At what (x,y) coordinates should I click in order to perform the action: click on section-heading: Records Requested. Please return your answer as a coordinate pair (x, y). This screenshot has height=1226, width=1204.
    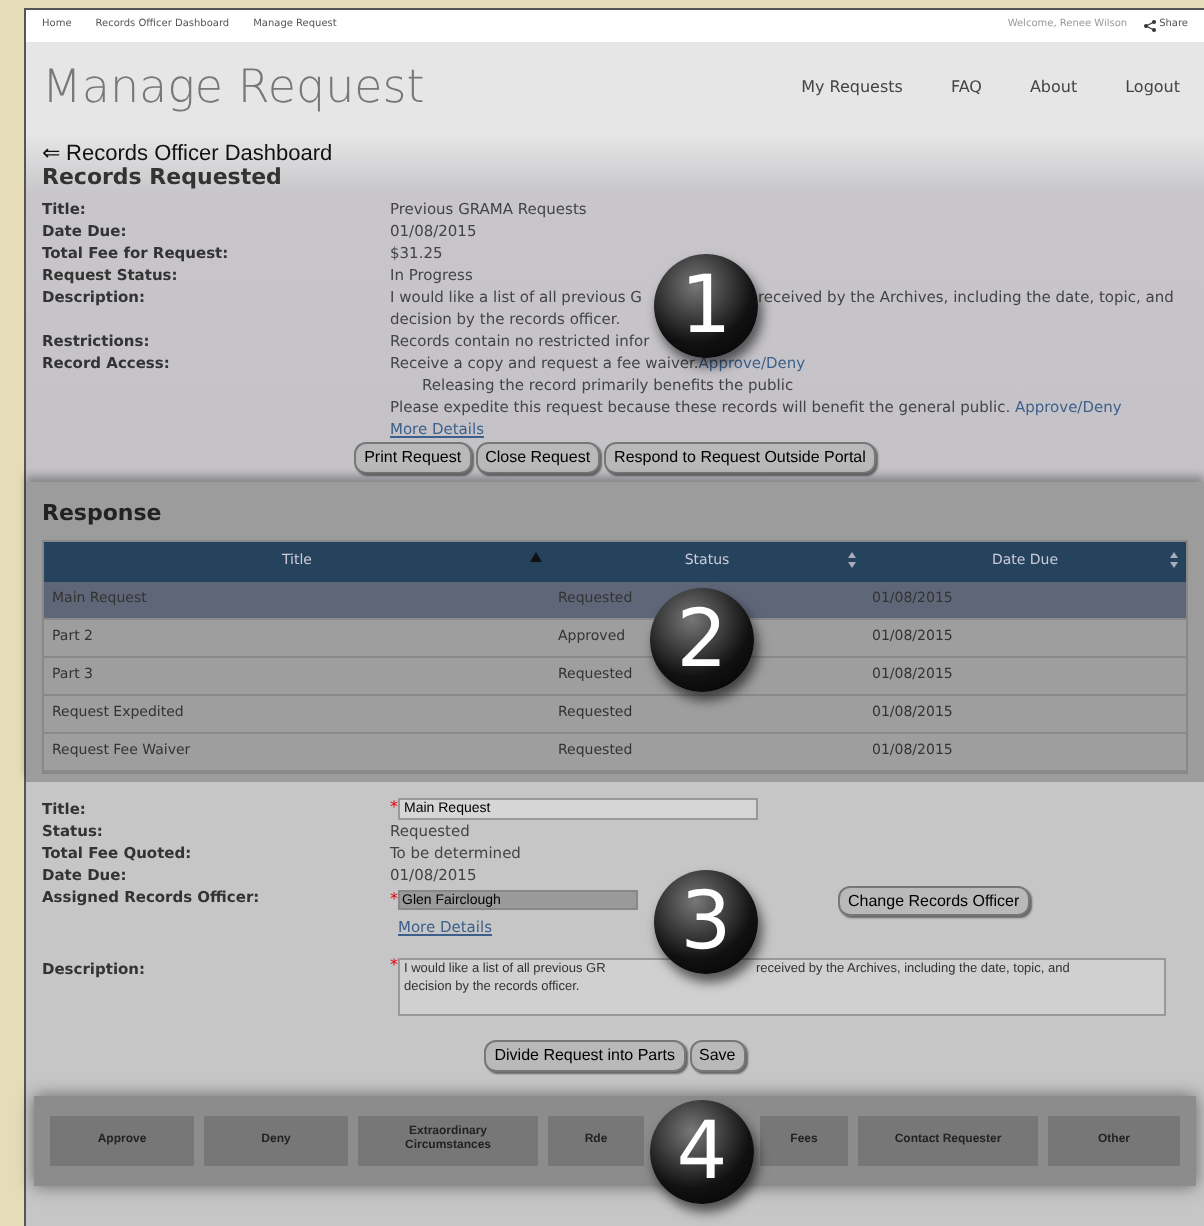
    Looking at the image, I should click on (163, 178).